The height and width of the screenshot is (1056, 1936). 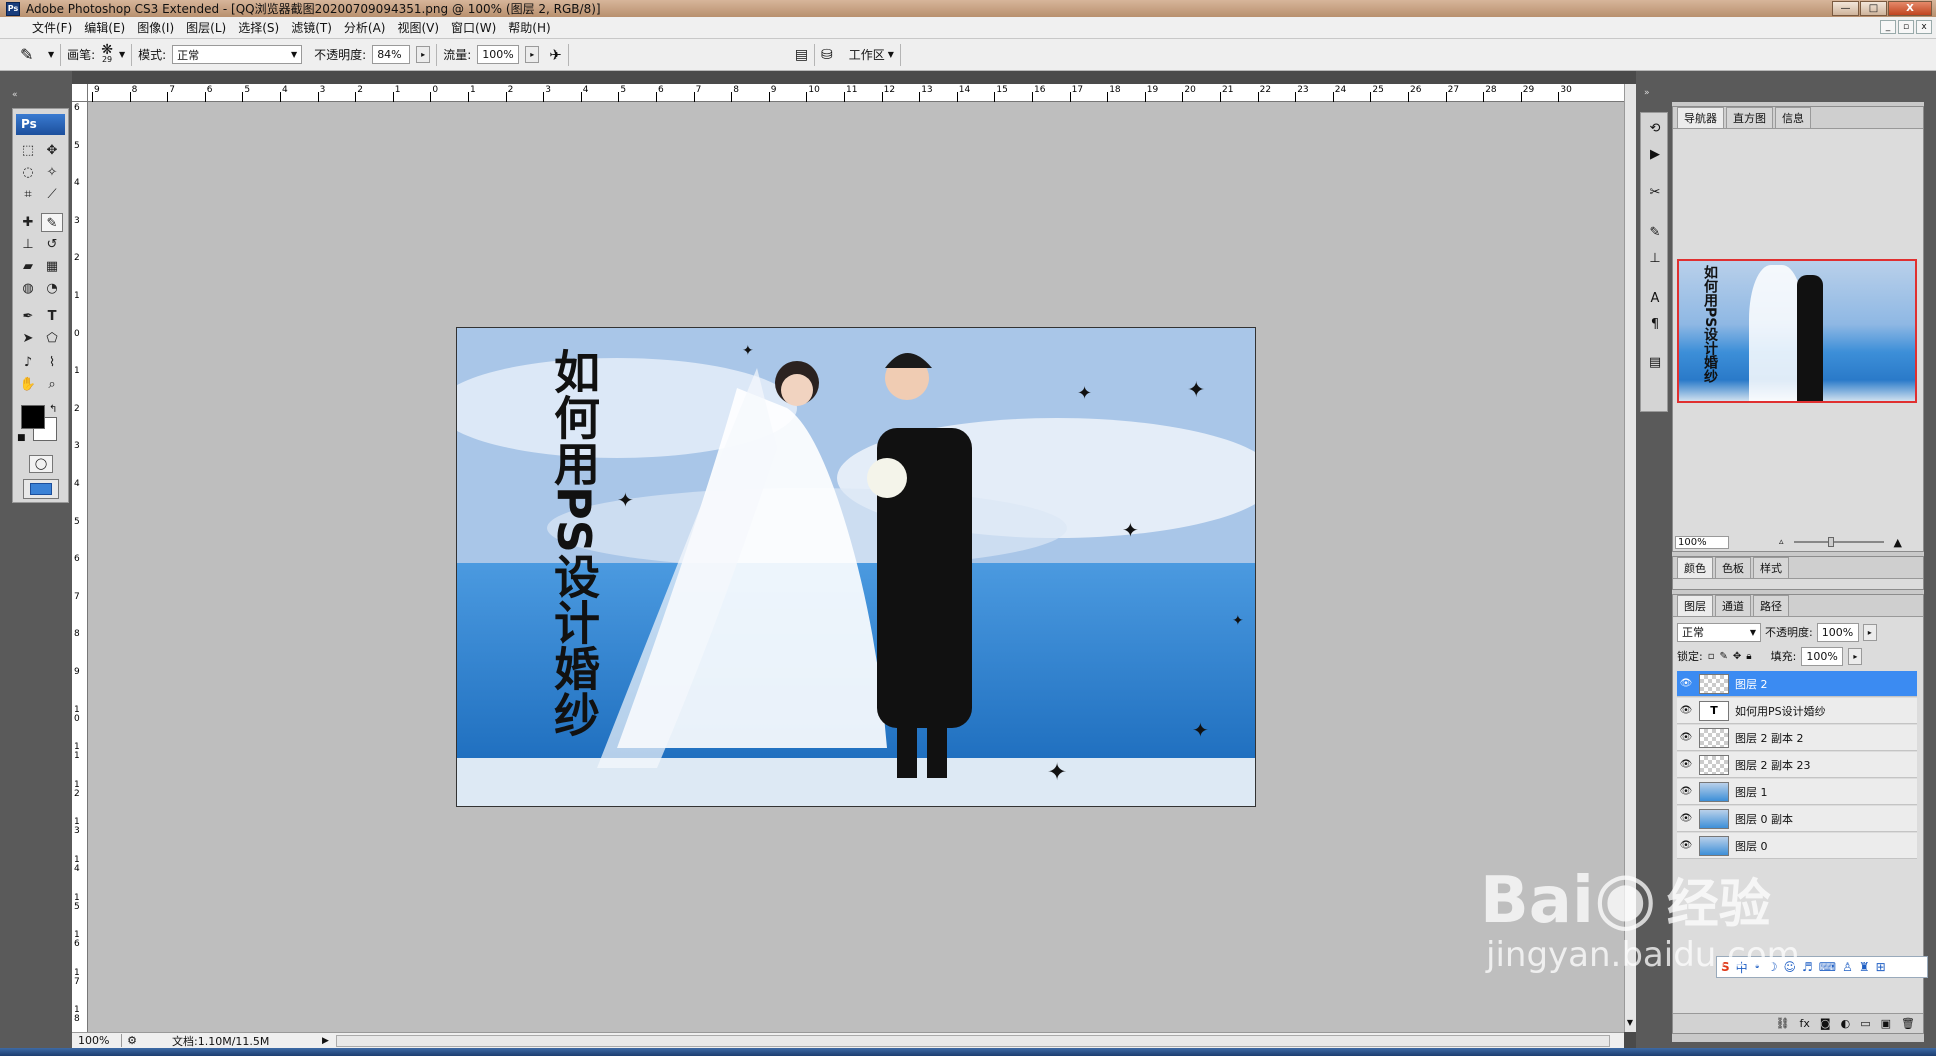 I want to click on slice-tool-icon: ⟋, so click(x=52, y=194).